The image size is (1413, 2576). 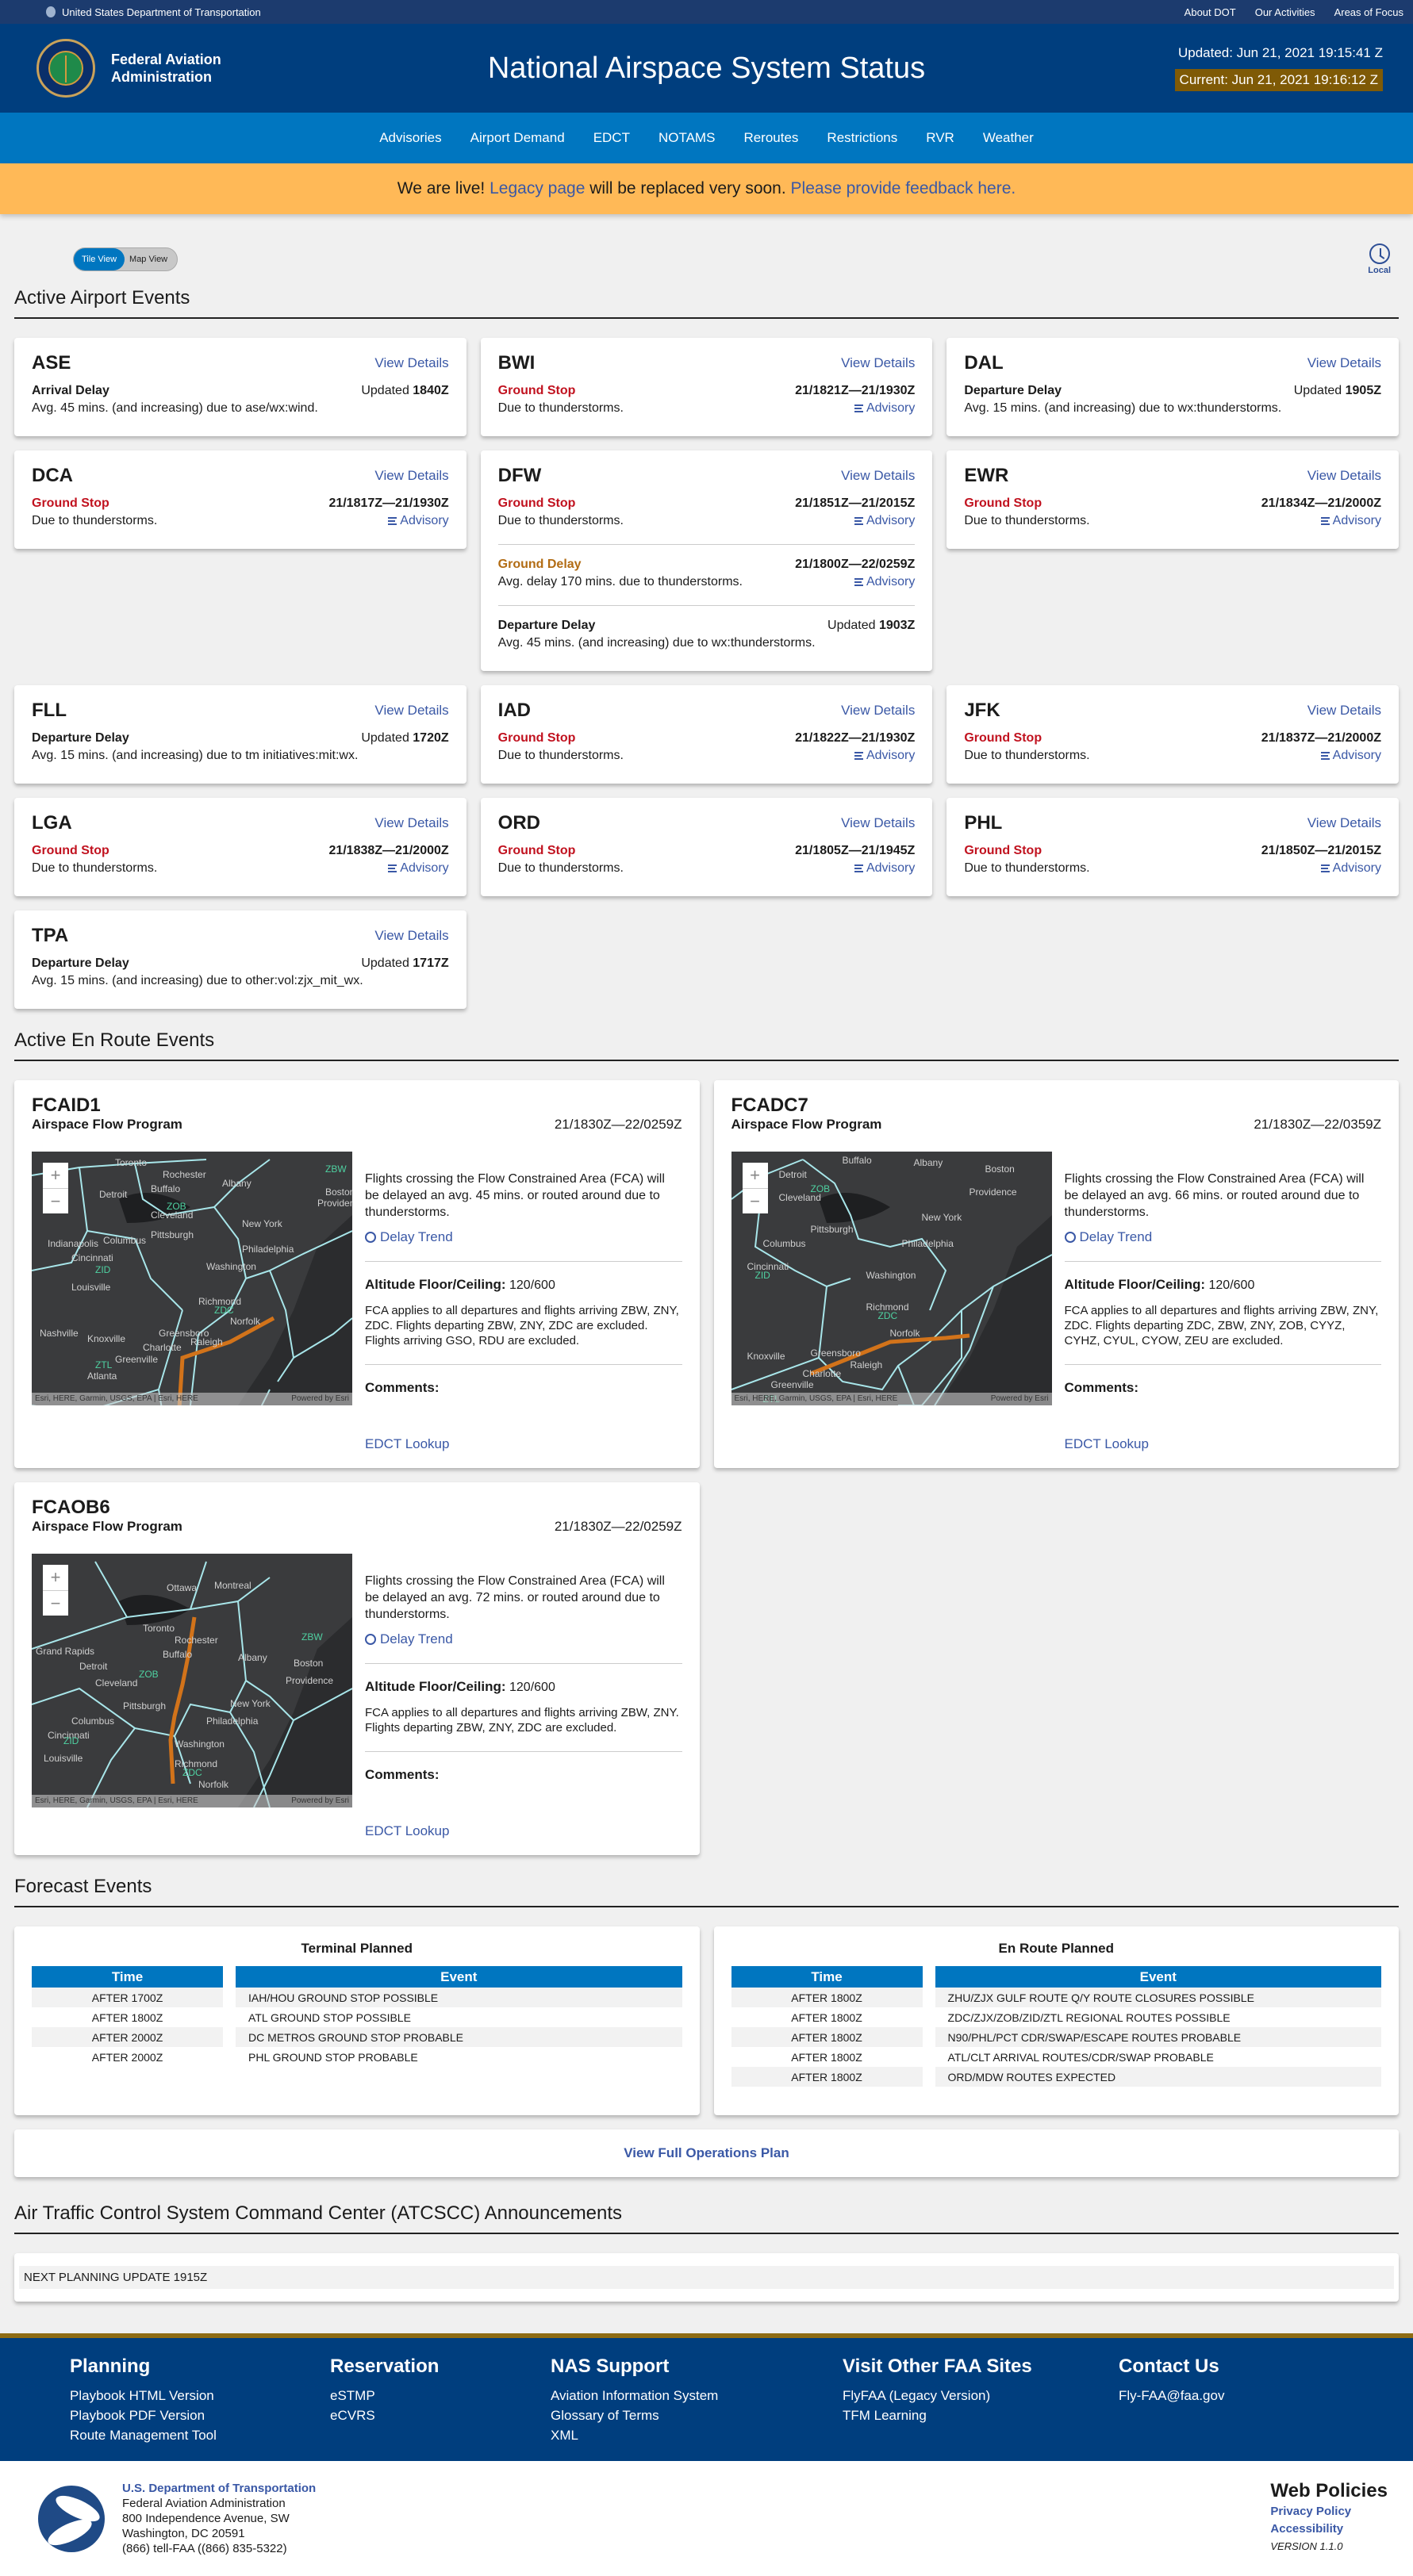 What do you see at coordinates (514, 710) in the screenshot?
I see `airport-code: IAD` at bounding box center [514, 710].